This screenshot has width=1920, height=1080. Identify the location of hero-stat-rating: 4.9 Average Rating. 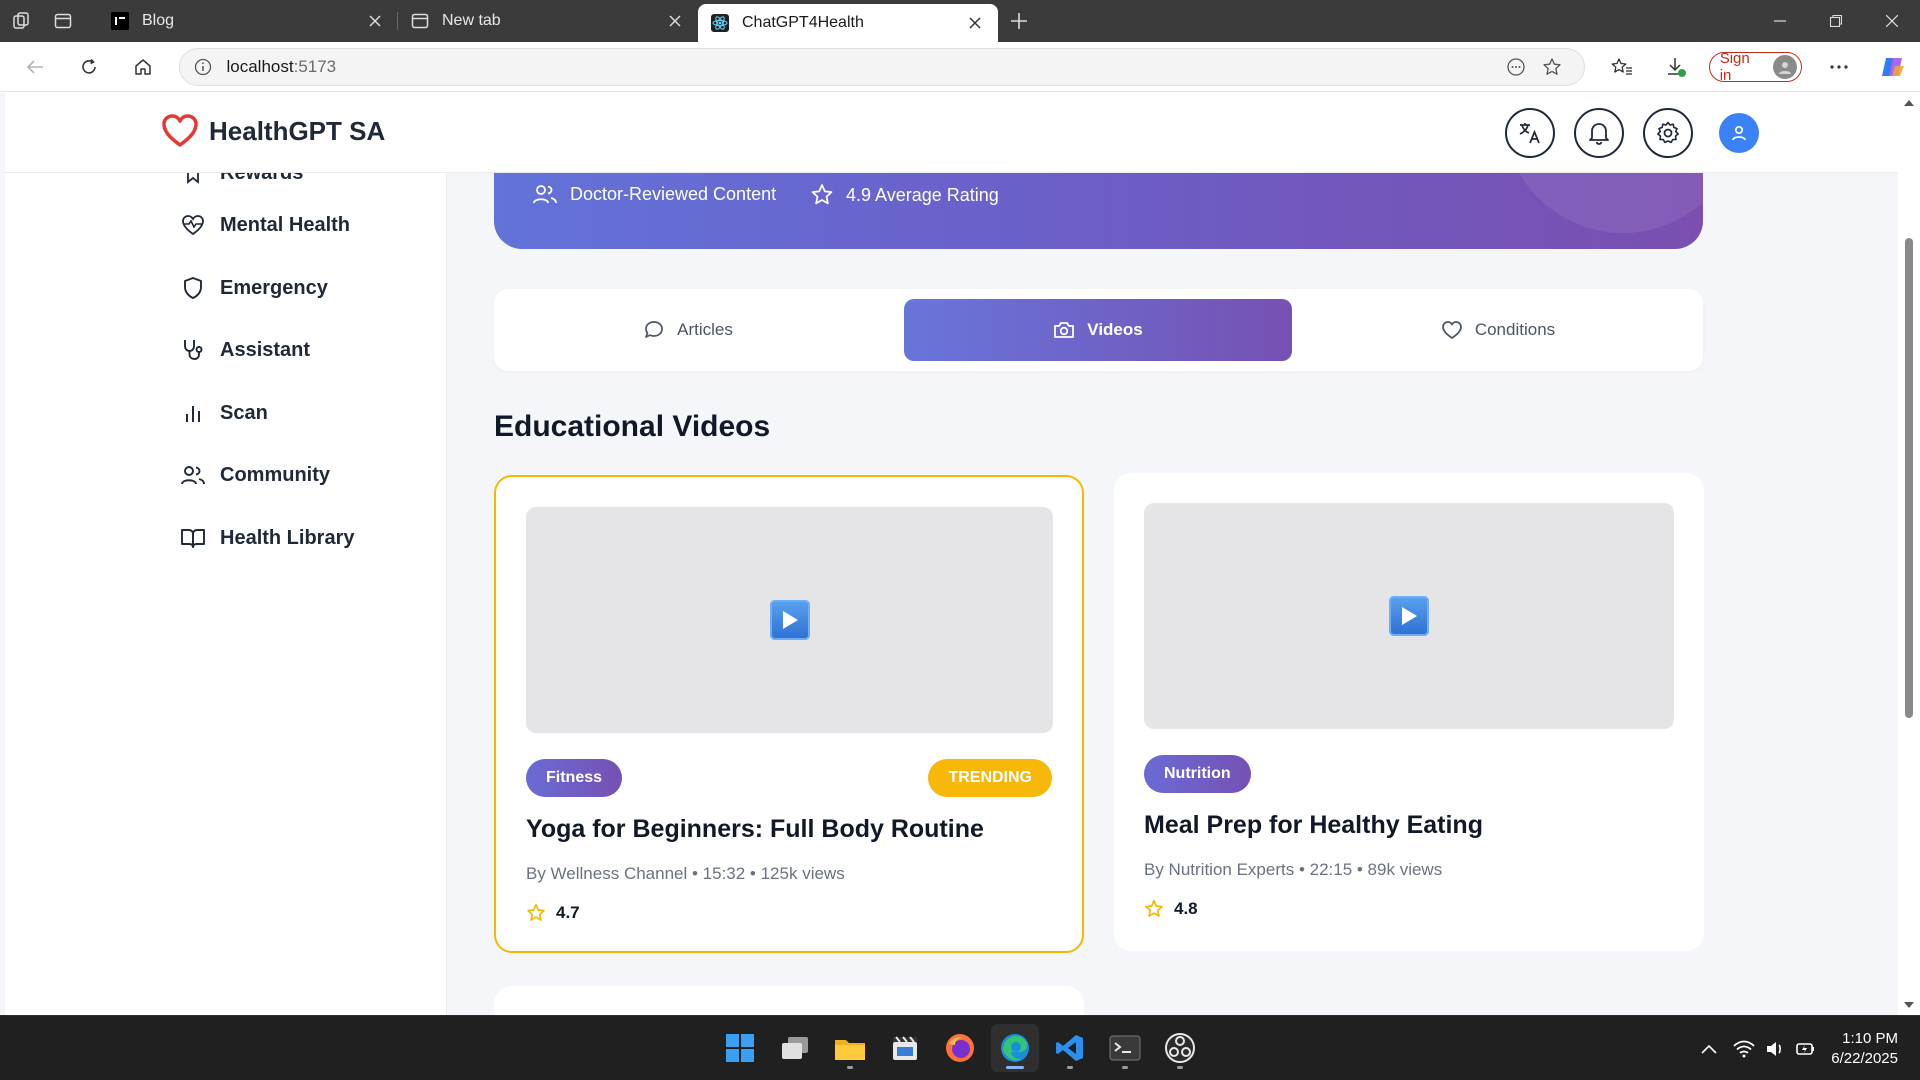
(904, 195).